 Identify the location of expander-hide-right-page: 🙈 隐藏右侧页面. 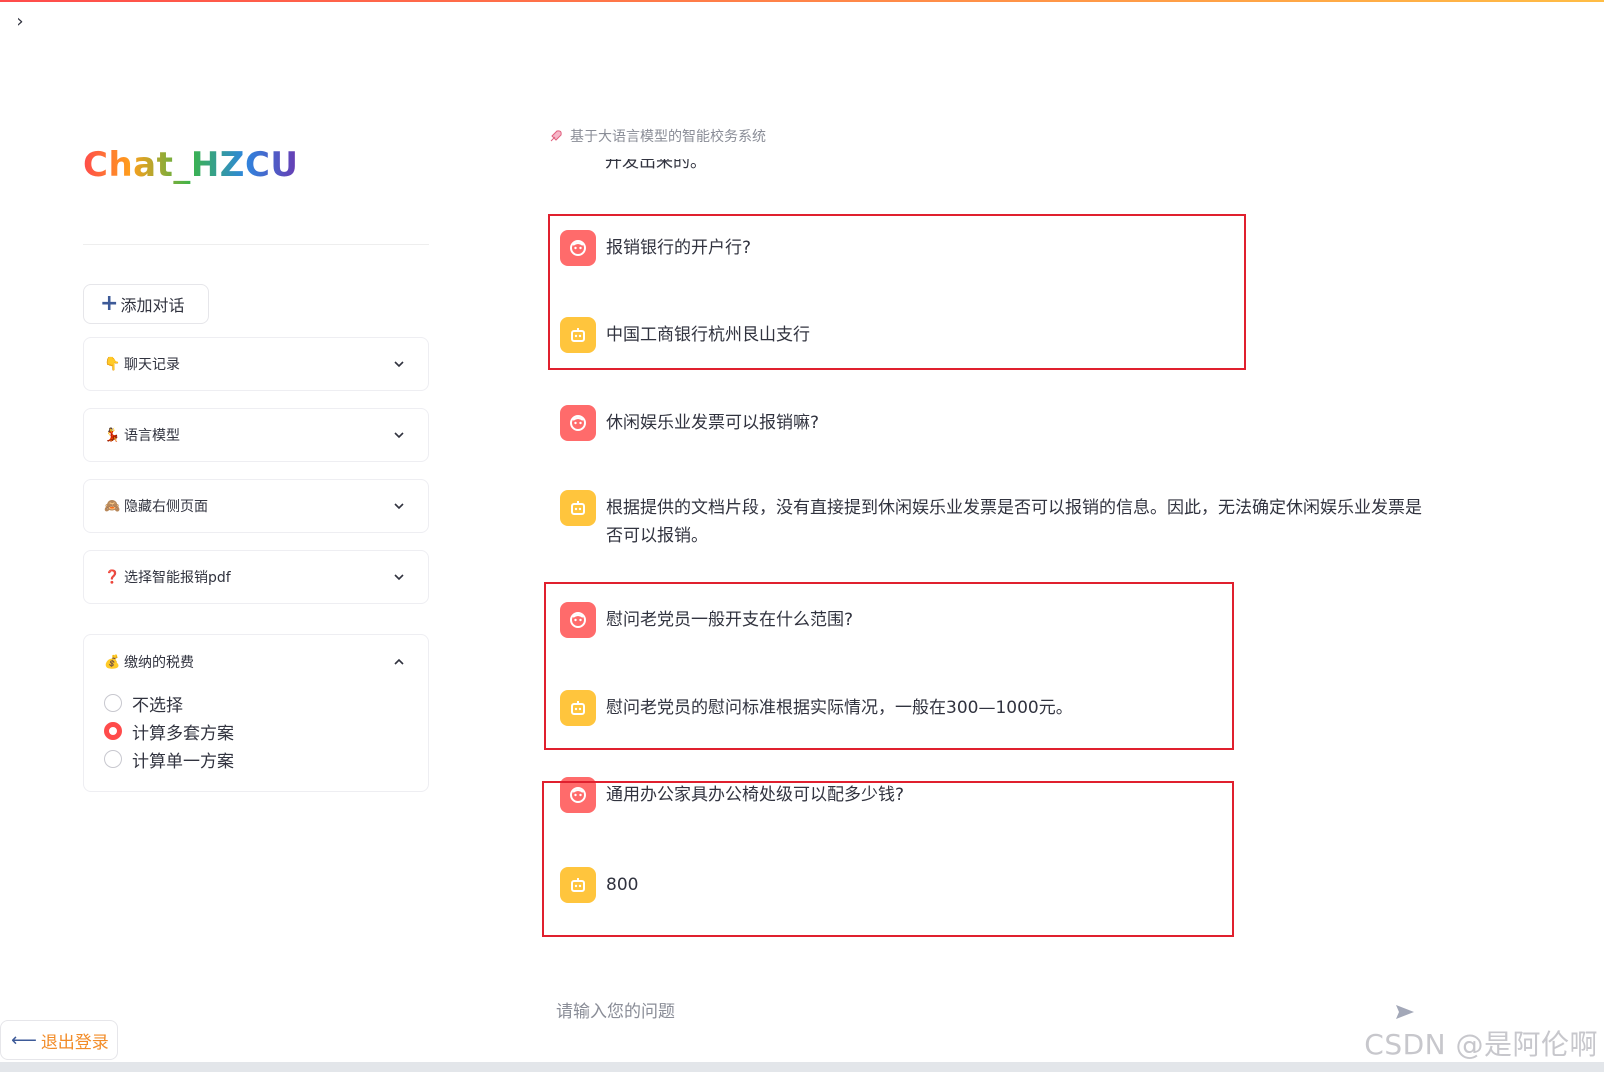
(256, 506).